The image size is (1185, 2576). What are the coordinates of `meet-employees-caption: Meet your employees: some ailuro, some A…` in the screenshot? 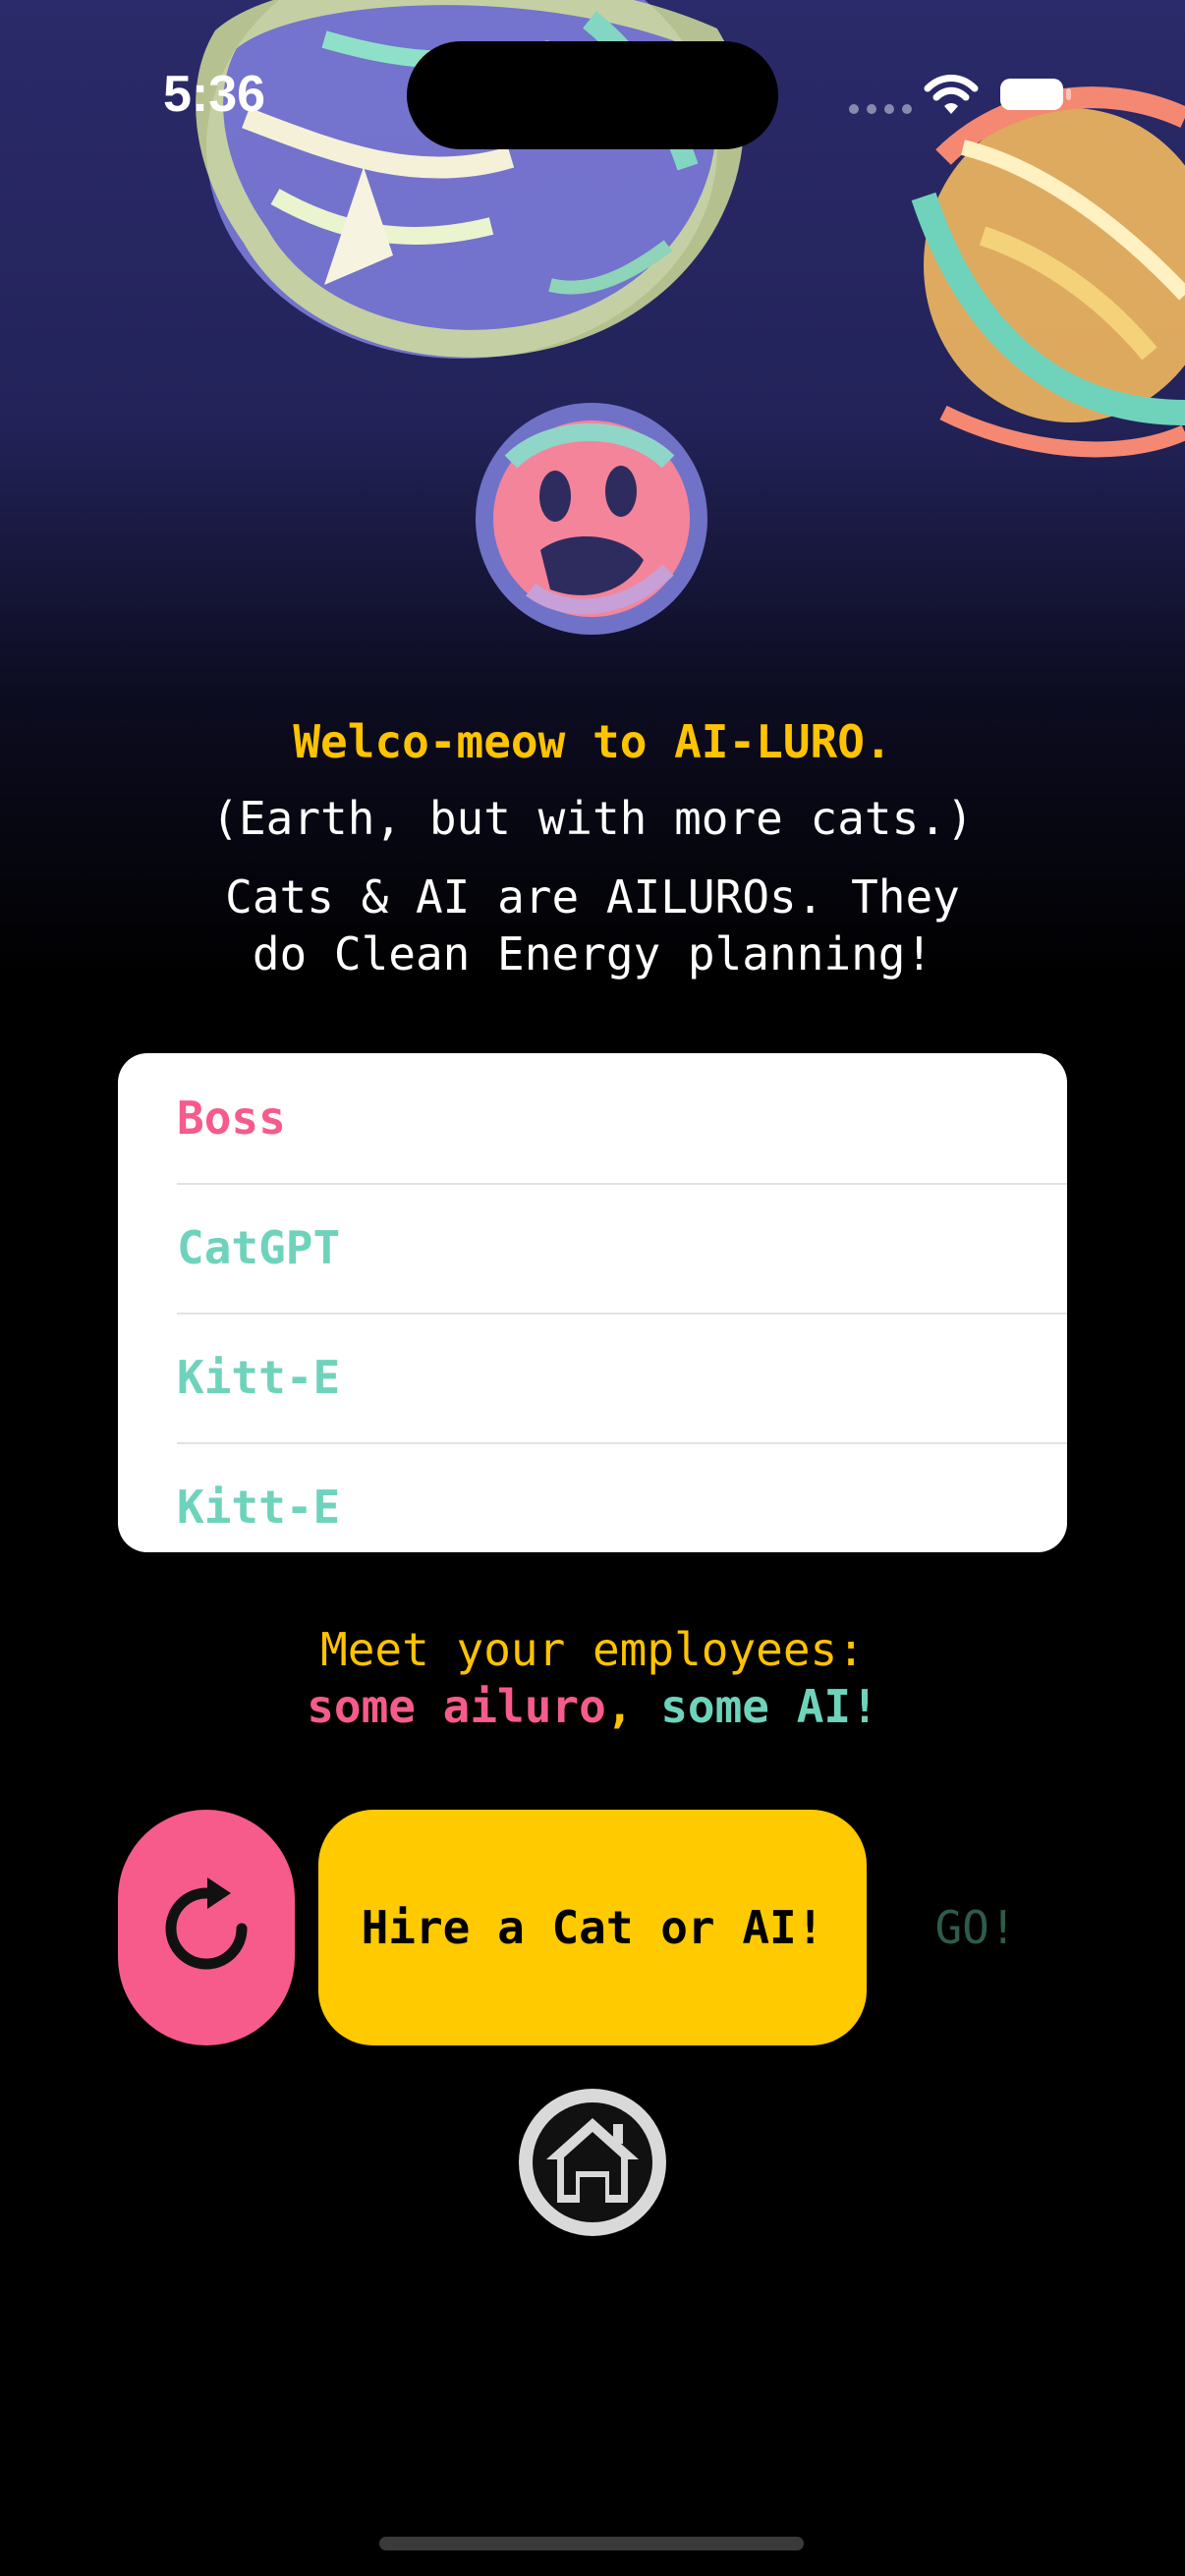 It's located at (592, 1678).